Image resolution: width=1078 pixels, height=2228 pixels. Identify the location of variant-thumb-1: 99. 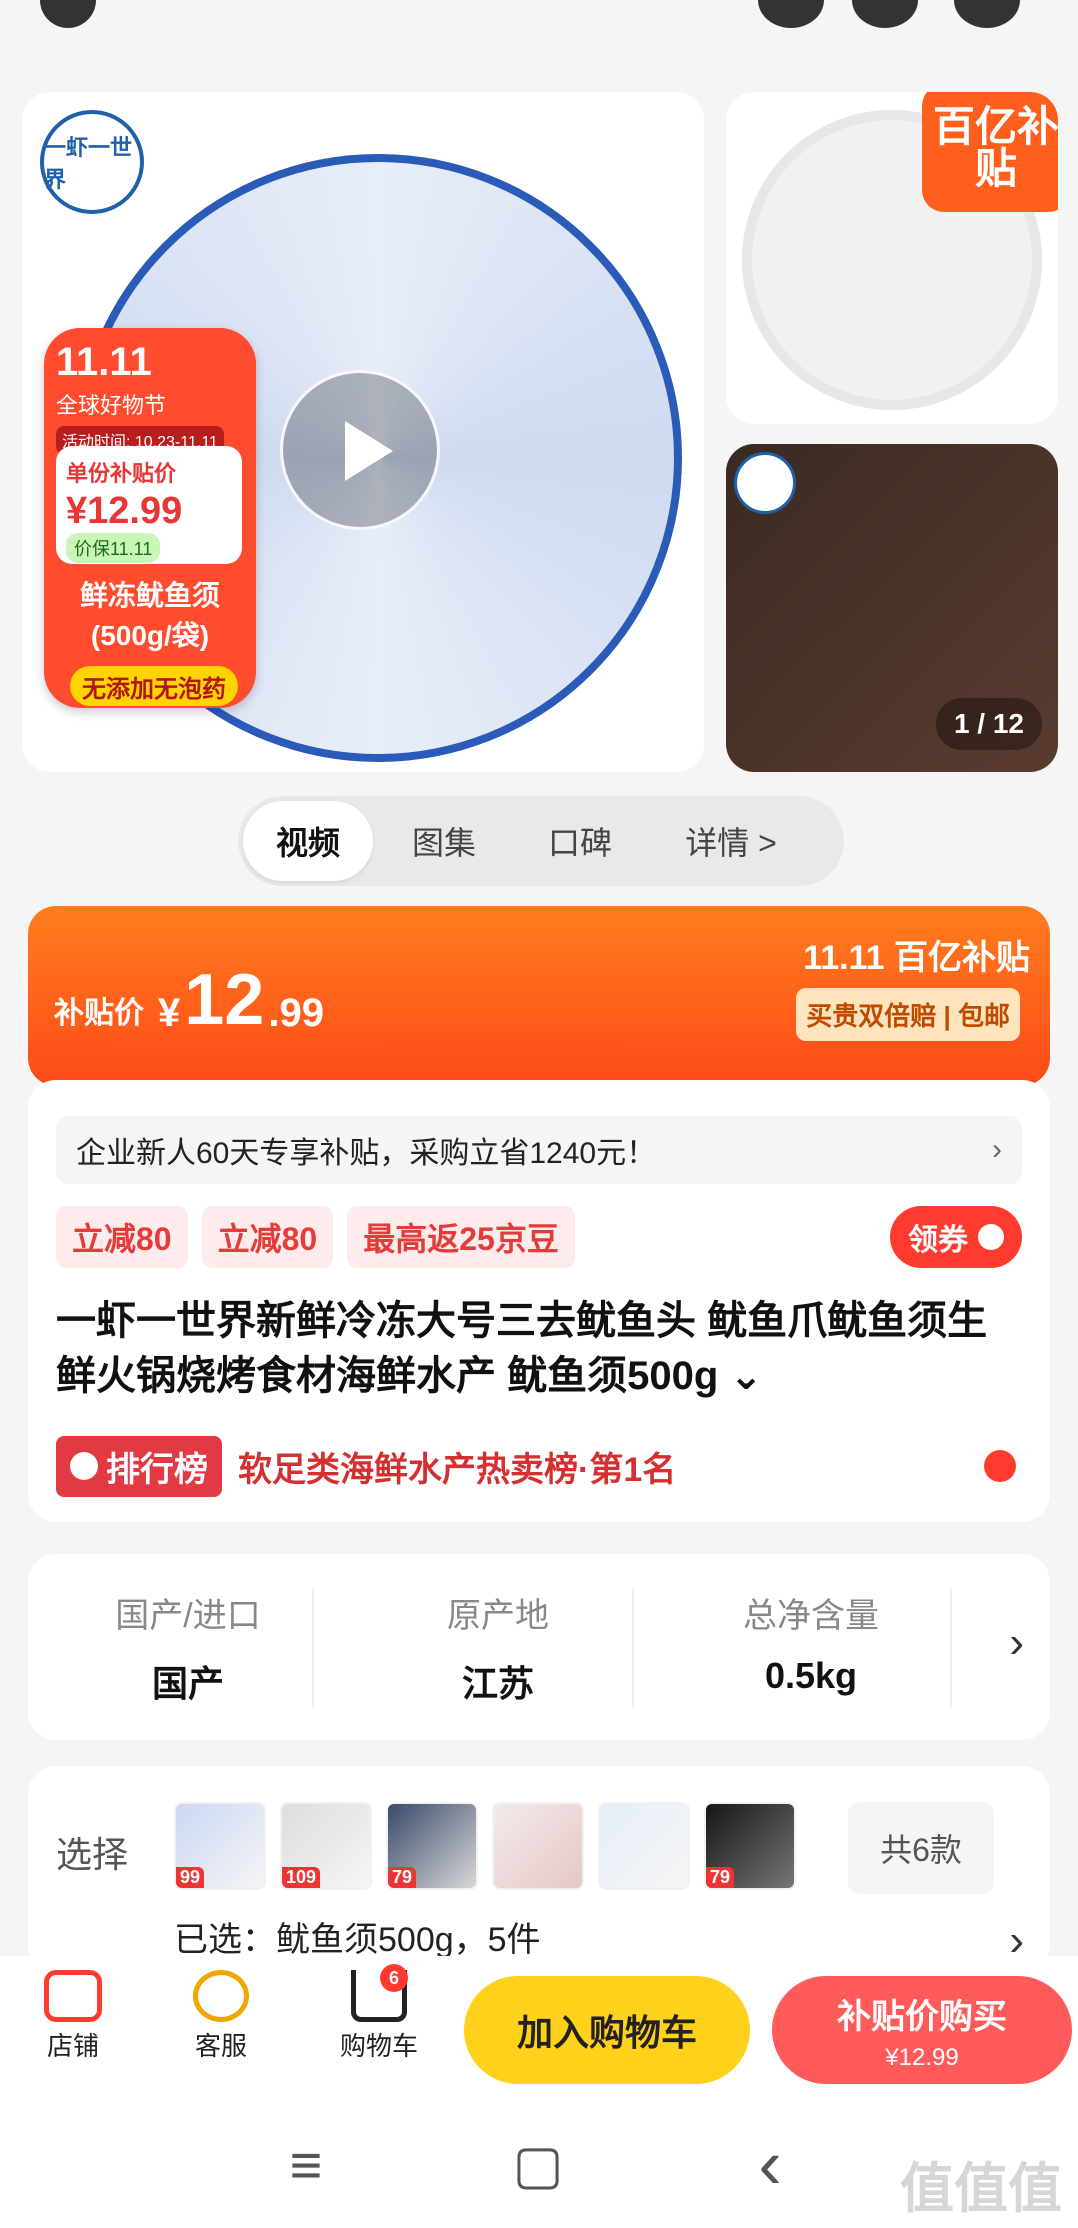
(220, 1846).